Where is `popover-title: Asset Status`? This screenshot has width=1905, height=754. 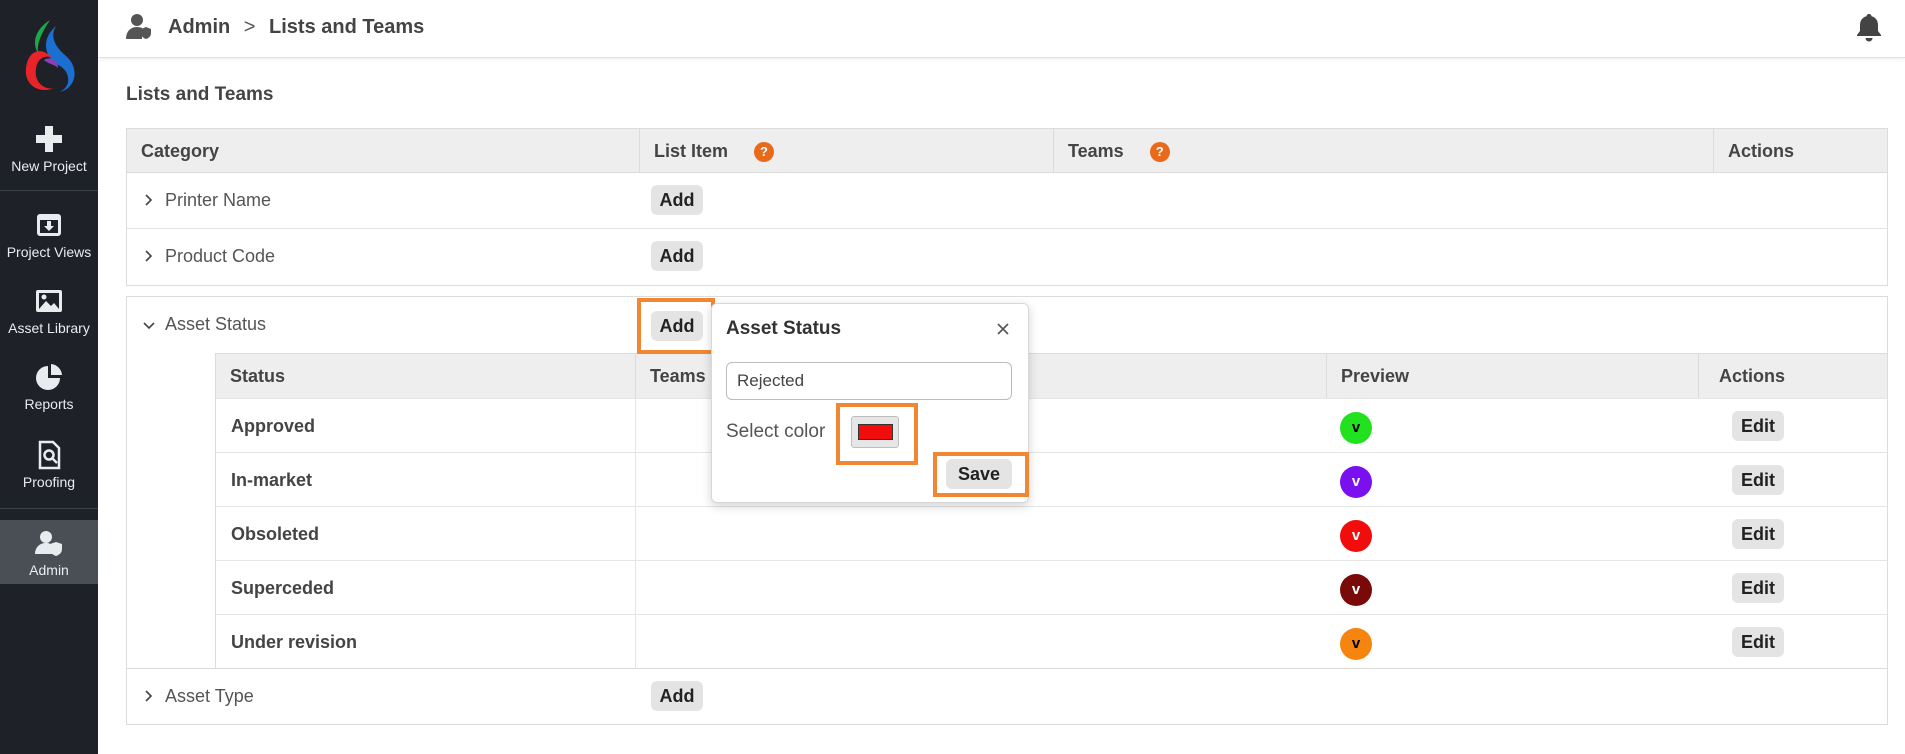
popover-title: Asset Status is located at coordinates (784, 328).